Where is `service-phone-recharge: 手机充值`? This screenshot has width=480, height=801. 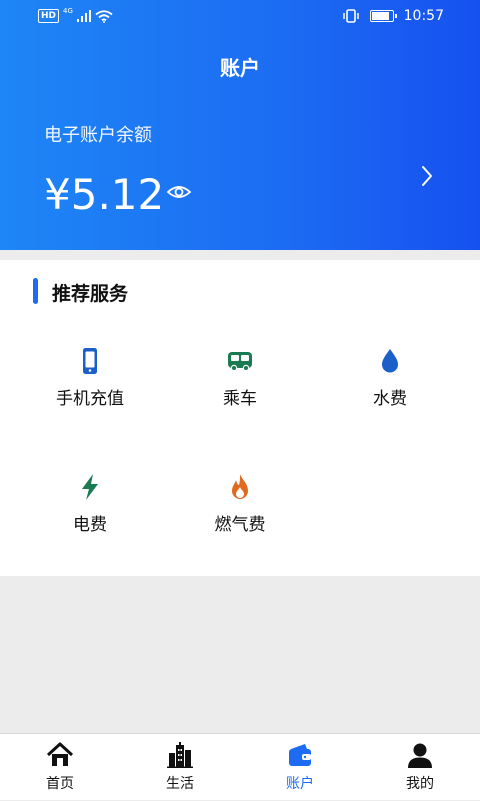
service-phone-recharge: 手机充值 is located at coordinates (90, 377).